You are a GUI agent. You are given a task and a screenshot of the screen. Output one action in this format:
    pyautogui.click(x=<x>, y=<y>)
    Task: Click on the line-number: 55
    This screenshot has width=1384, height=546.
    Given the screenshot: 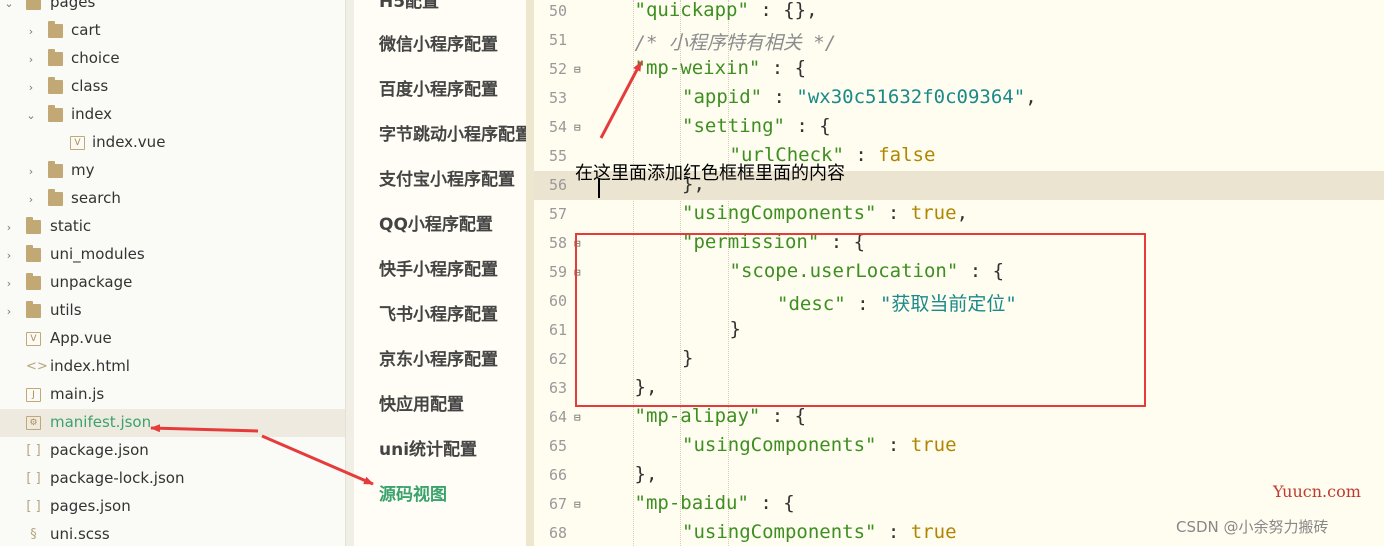 What is the action you would take?
    pyautogui.click(x=557, y=156)
    